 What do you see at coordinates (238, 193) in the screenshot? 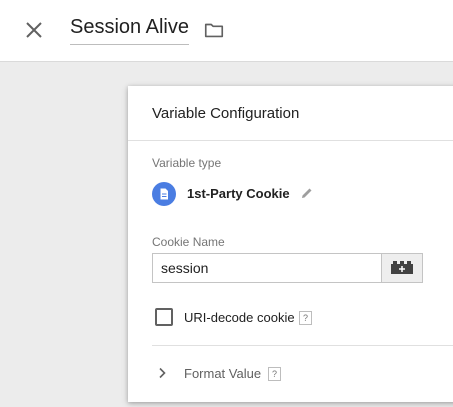
I see `variable-type-name: 1st-Party Cookie` at bounding box center [238, 193].